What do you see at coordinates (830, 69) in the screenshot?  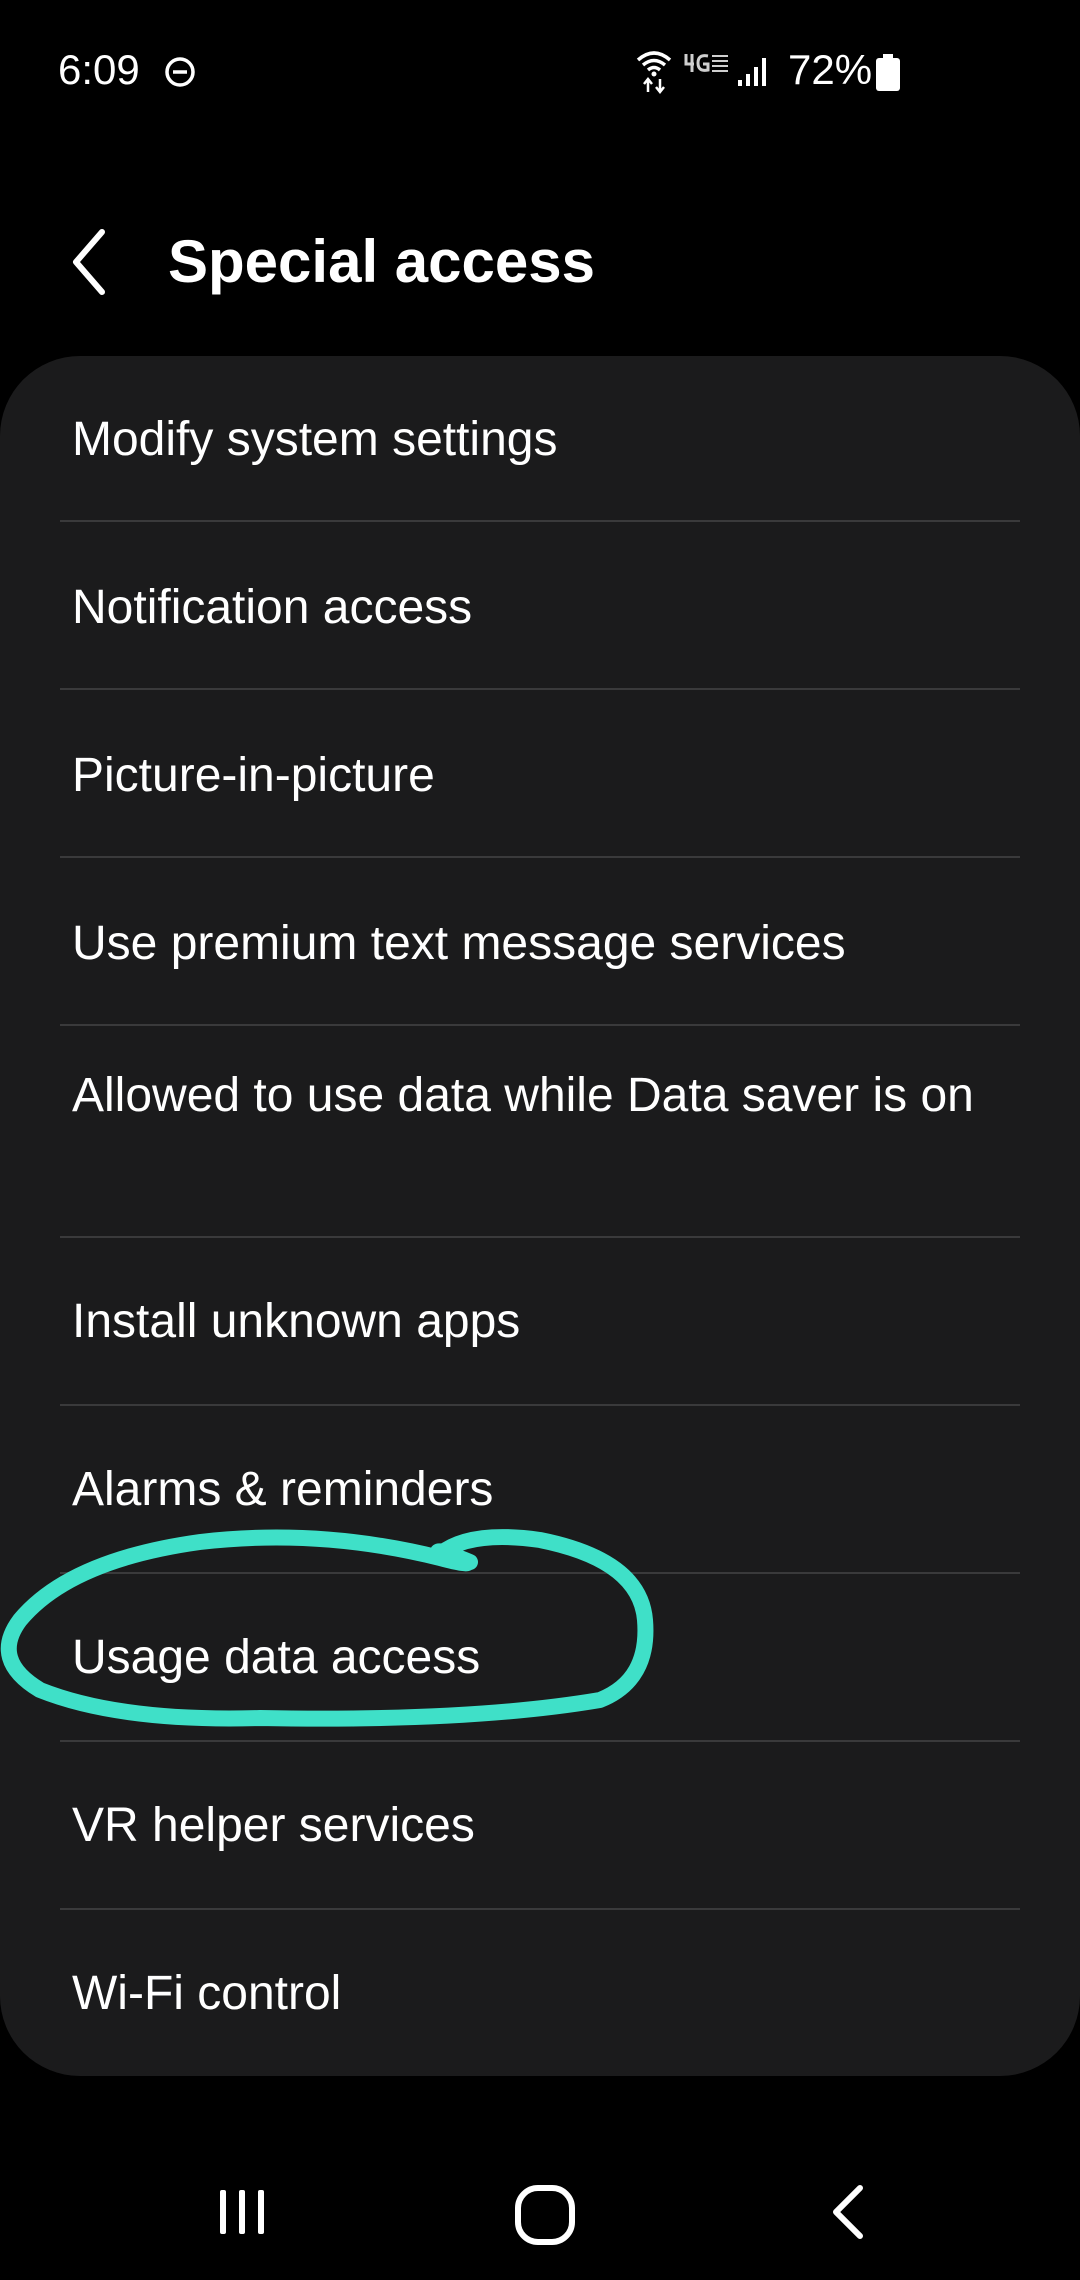 I see `battery-percentage: 72%` at bounding box center [830, 69].